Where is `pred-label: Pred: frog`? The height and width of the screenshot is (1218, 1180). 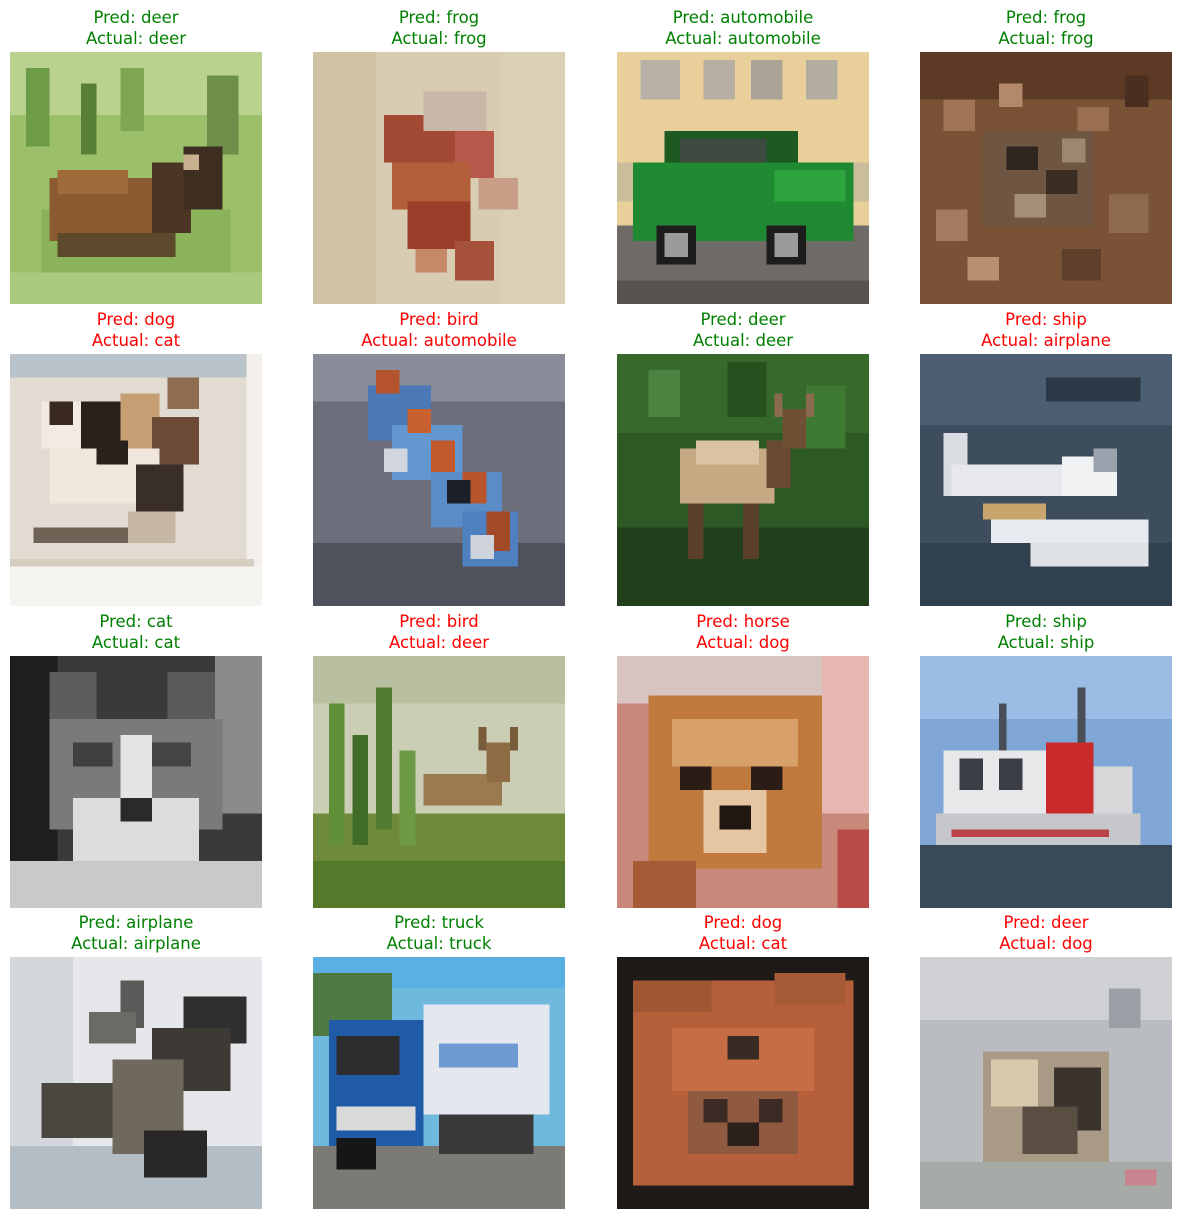 pred-label: Pred: frog is located at coordinates (1038, 17).